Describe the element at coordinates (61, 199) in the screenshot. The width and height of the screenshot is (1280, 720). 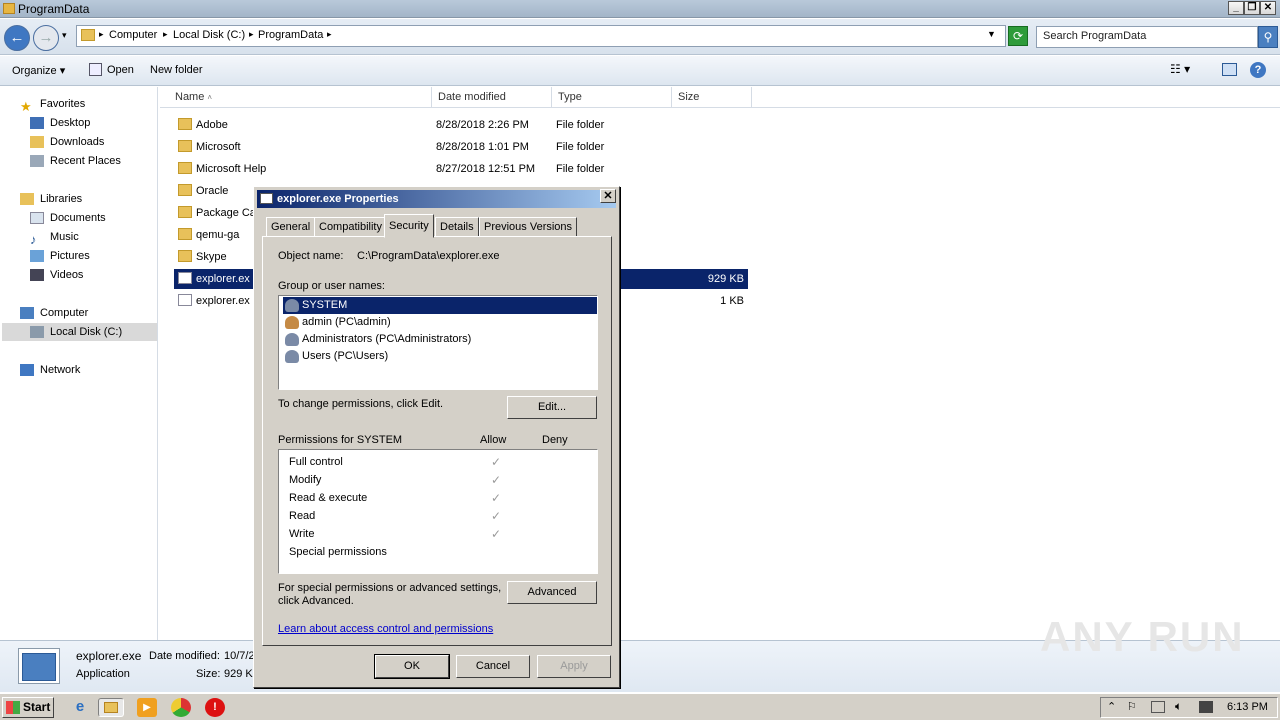
I see `nav-libraries-label: Libraries` at that location.